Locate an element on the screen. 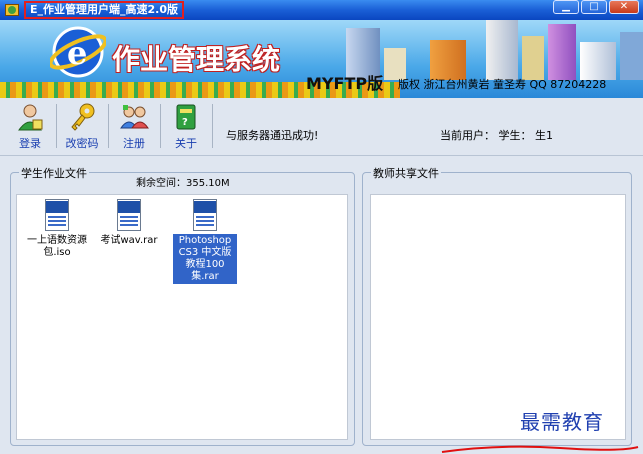 The width and height of the screenshot is (643, 454). file-name: 考试wav.rar is located at coordinates (129, 240).